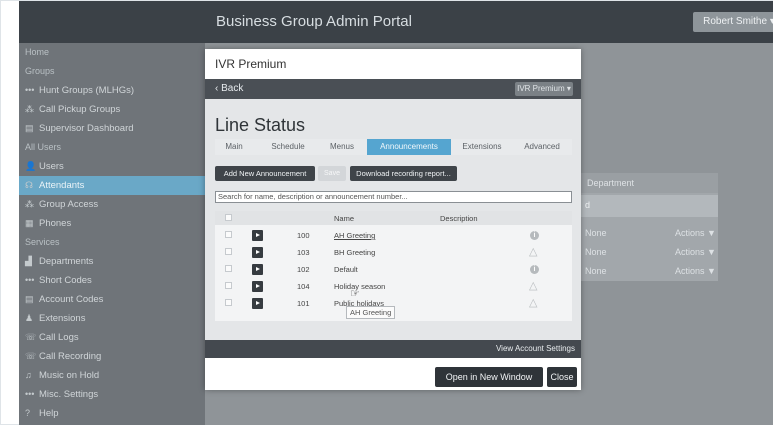 Image resolution: width=773 pixels, height=425 pixels. I want to click on ivr-select-dropdown: IVR Premium ▾, so click(544, 89).